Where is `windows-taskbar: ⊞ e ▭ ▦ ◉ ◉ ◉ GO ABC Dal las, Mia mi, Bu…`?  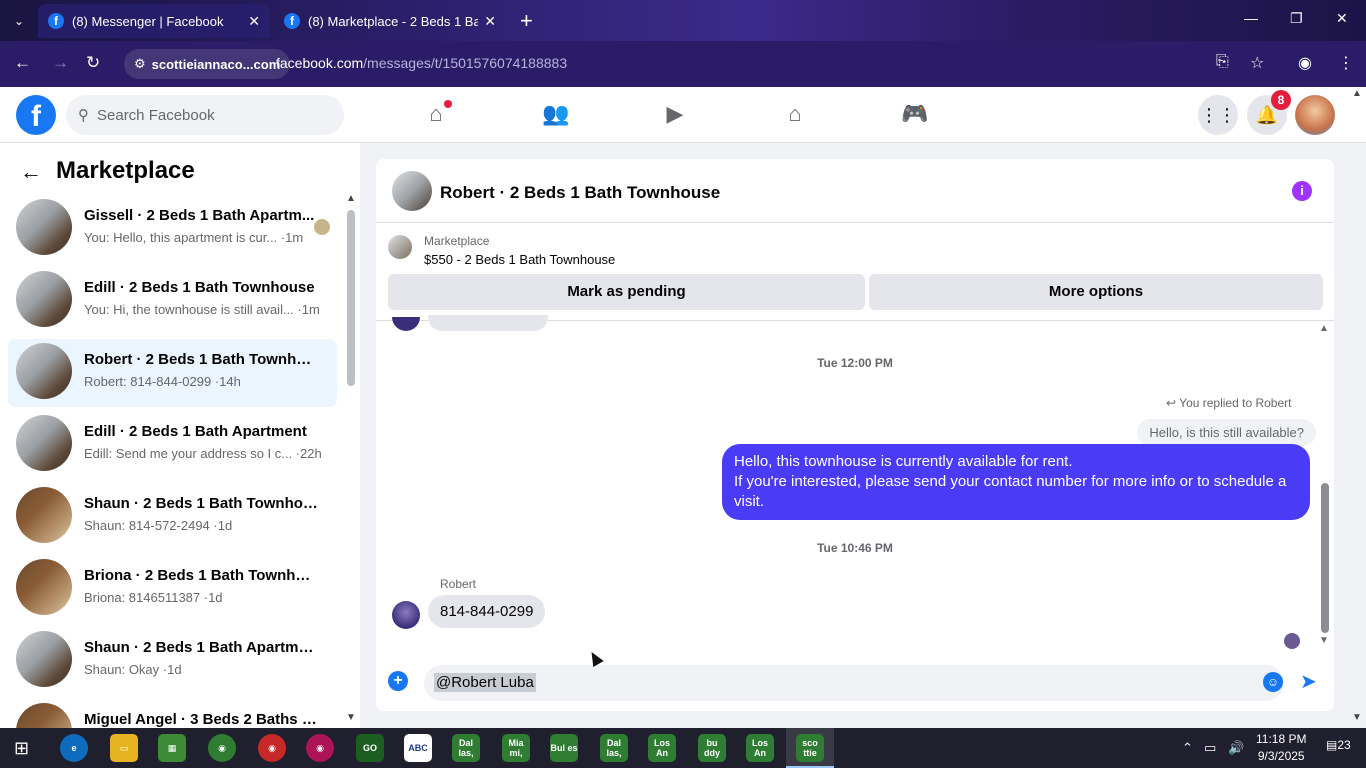 windows-taskbar: ⊞ e ▭ ▦ ◉ ◉ ◉ GO ABC Dal las, Mia mi, Bu… is located at coordinates (683, 748).